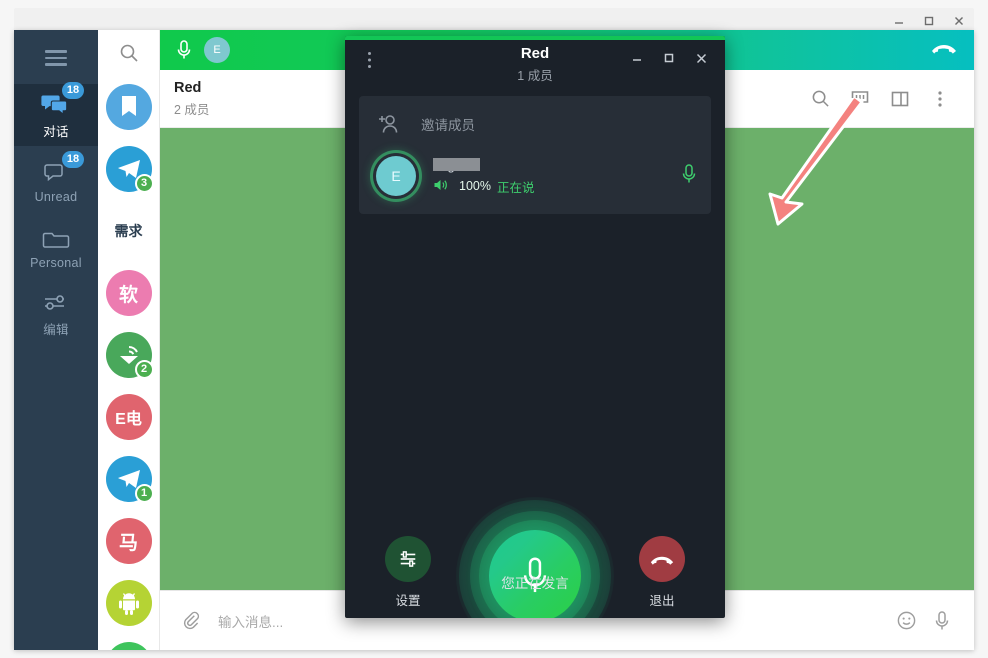 The height and width of the screenshot is (658, 988). I want to click on smiley-icon, so click(906, 620).